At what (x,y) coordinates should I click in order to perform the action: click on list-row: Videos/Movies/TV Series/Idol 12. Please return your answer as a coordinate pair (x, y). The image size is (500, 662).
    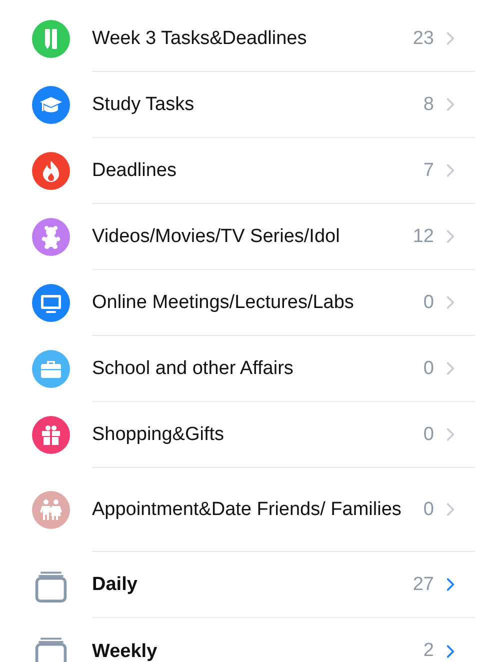
    Looking at the image, I should click on (250, 237).